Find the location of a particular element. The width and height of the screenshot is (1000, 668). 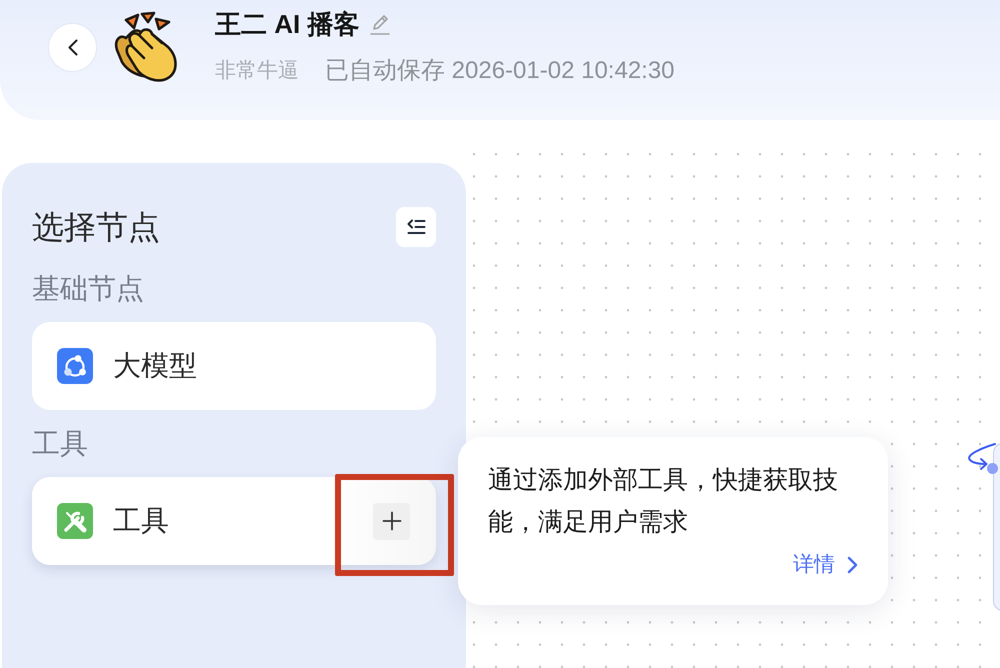

description-text: 非常牛逼 is located at coordinates (257, 71).